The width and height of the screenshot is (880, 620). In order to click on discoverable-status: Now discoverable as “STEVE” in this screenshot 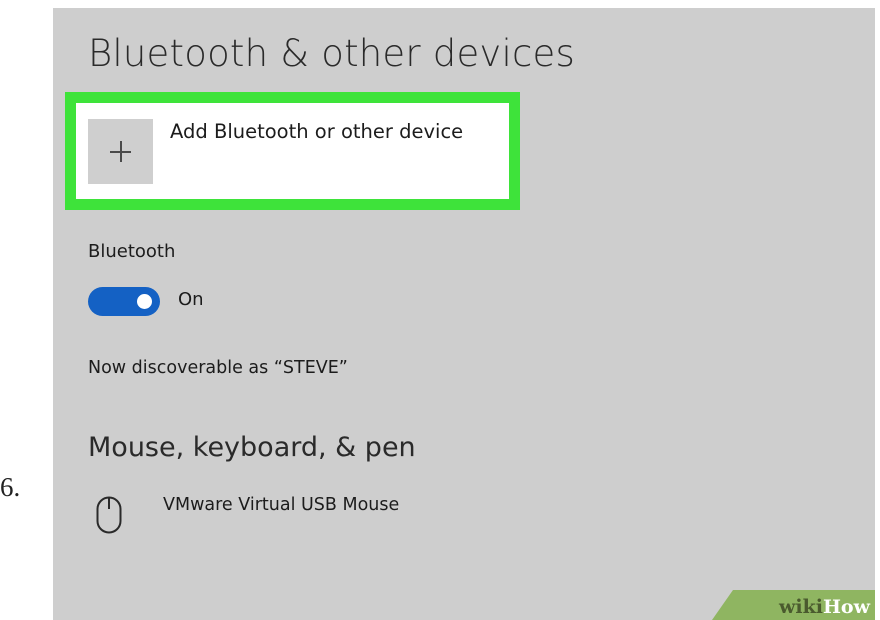, I will do `click(218, 368)`.